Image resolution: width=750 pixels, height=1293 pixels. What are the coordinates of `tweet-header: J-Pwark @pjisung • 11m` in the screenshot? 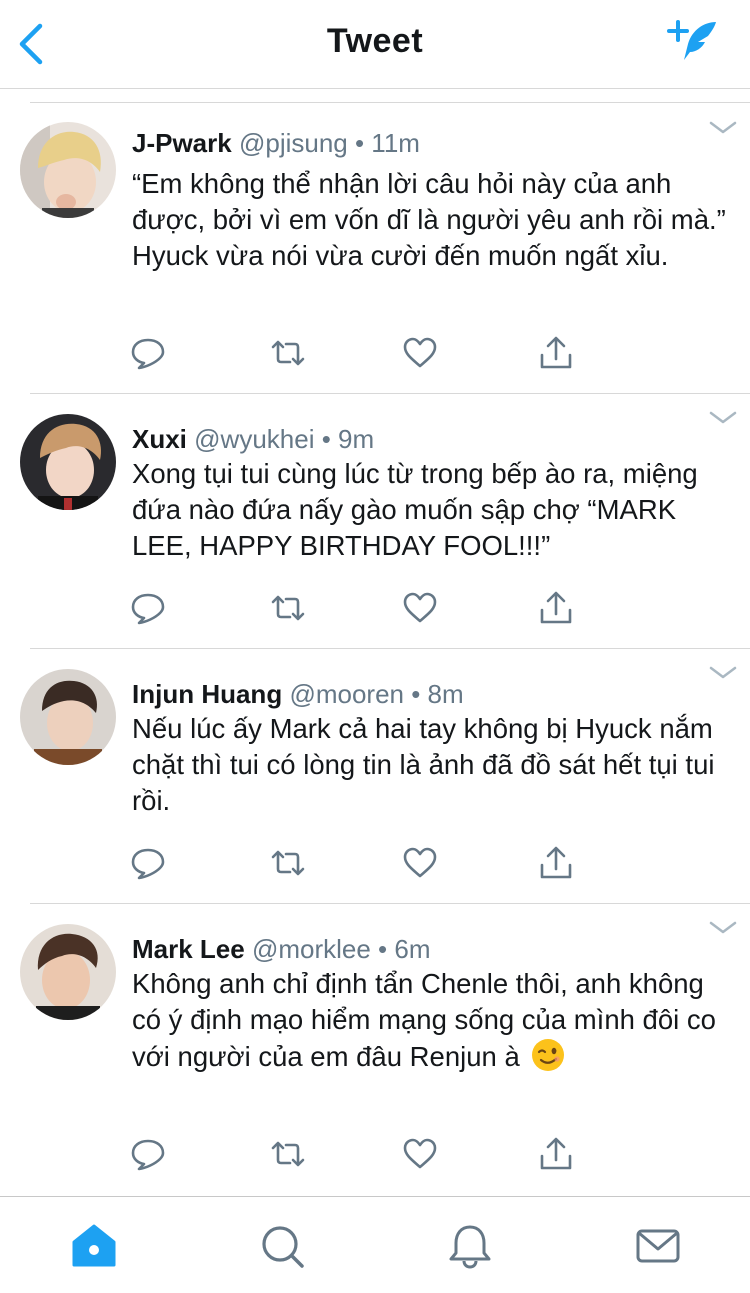 It's located at (276, 143).